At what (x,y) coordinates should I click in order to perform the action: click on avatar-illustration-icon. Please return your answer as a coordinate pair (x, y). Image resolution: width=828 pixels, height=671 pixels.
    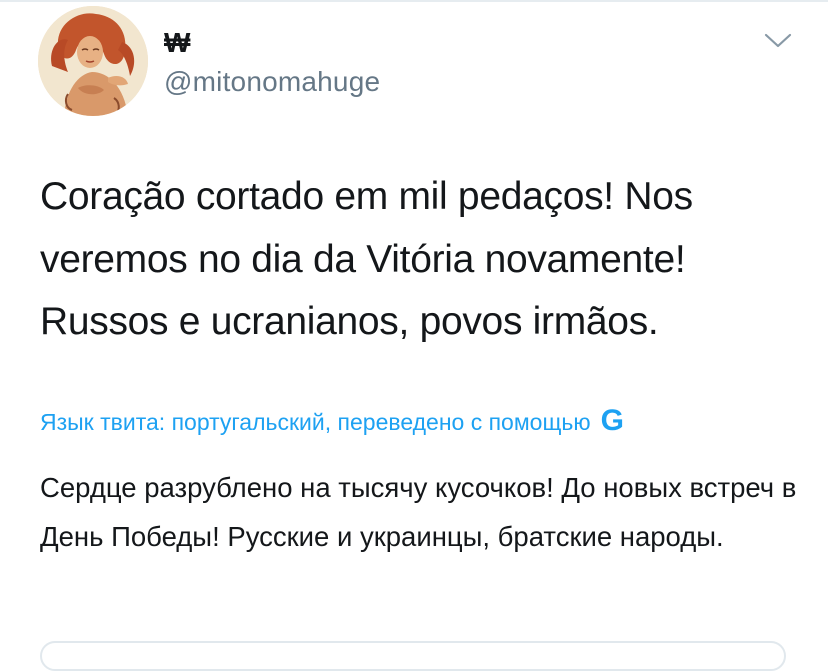
    Looking at the image, I should click on (93, 61).